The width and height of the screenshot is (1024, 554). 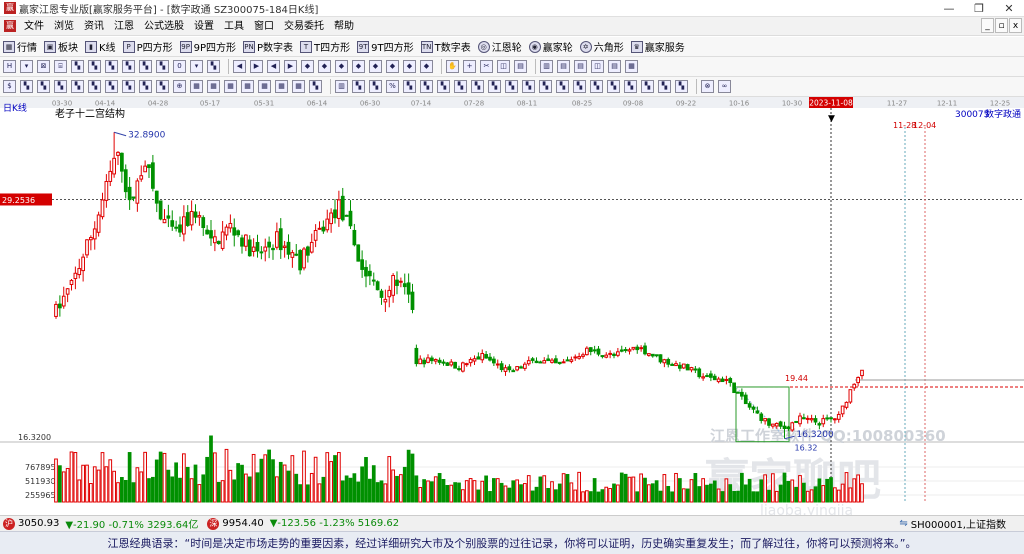 I want to click on toolbar-t-square-button: T T四方形, so click(x=325, y=46).